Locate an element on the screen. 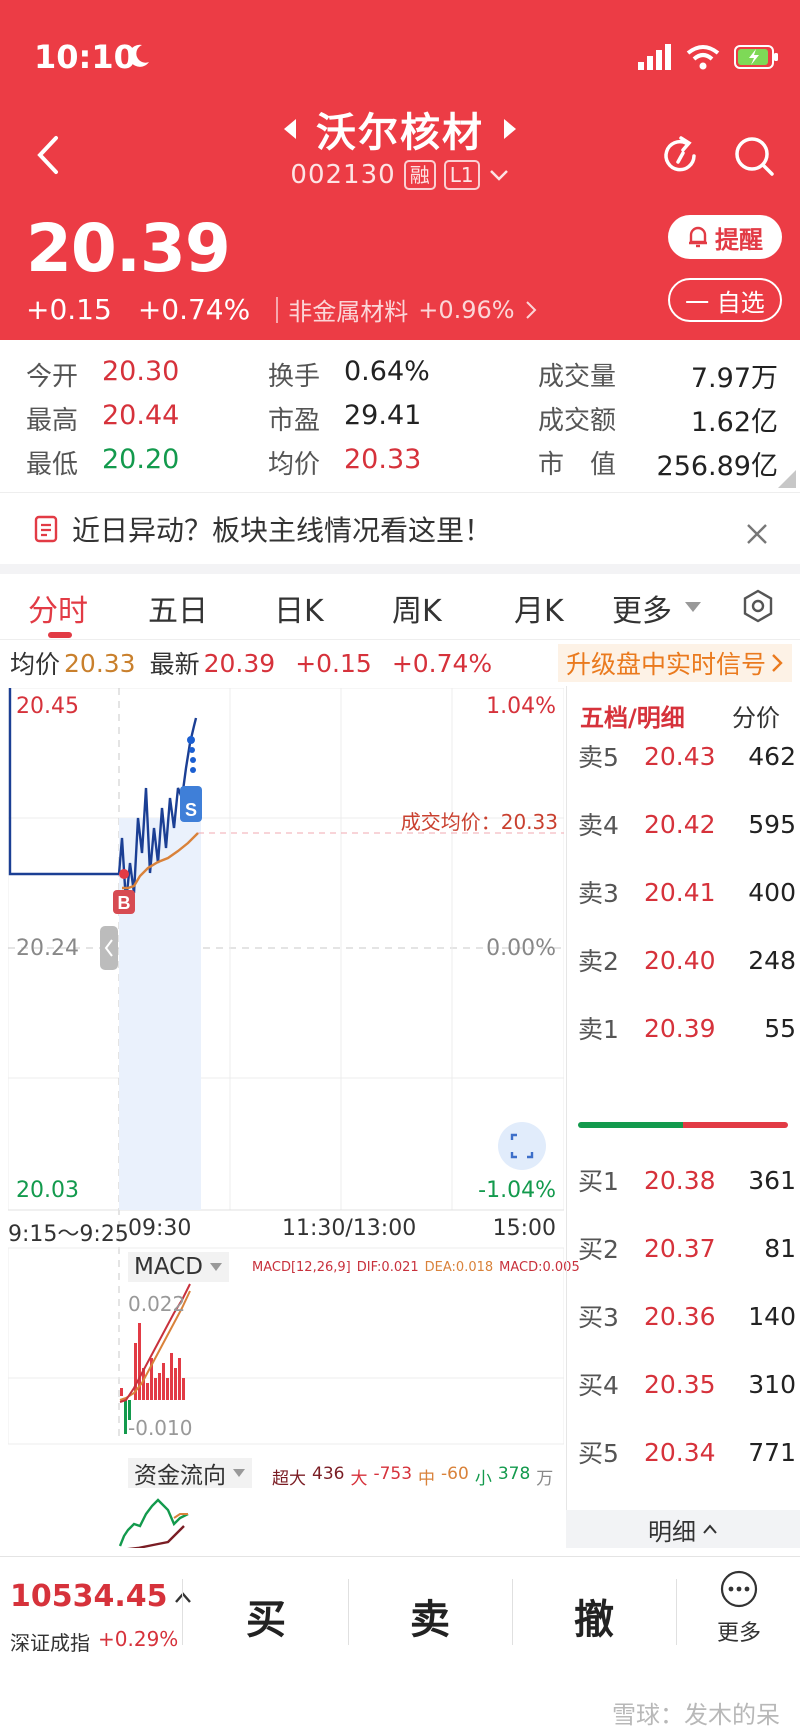 This screenshot has width=800, height=1732. alert-button: 提醒 is located at coordinates (725, 237).